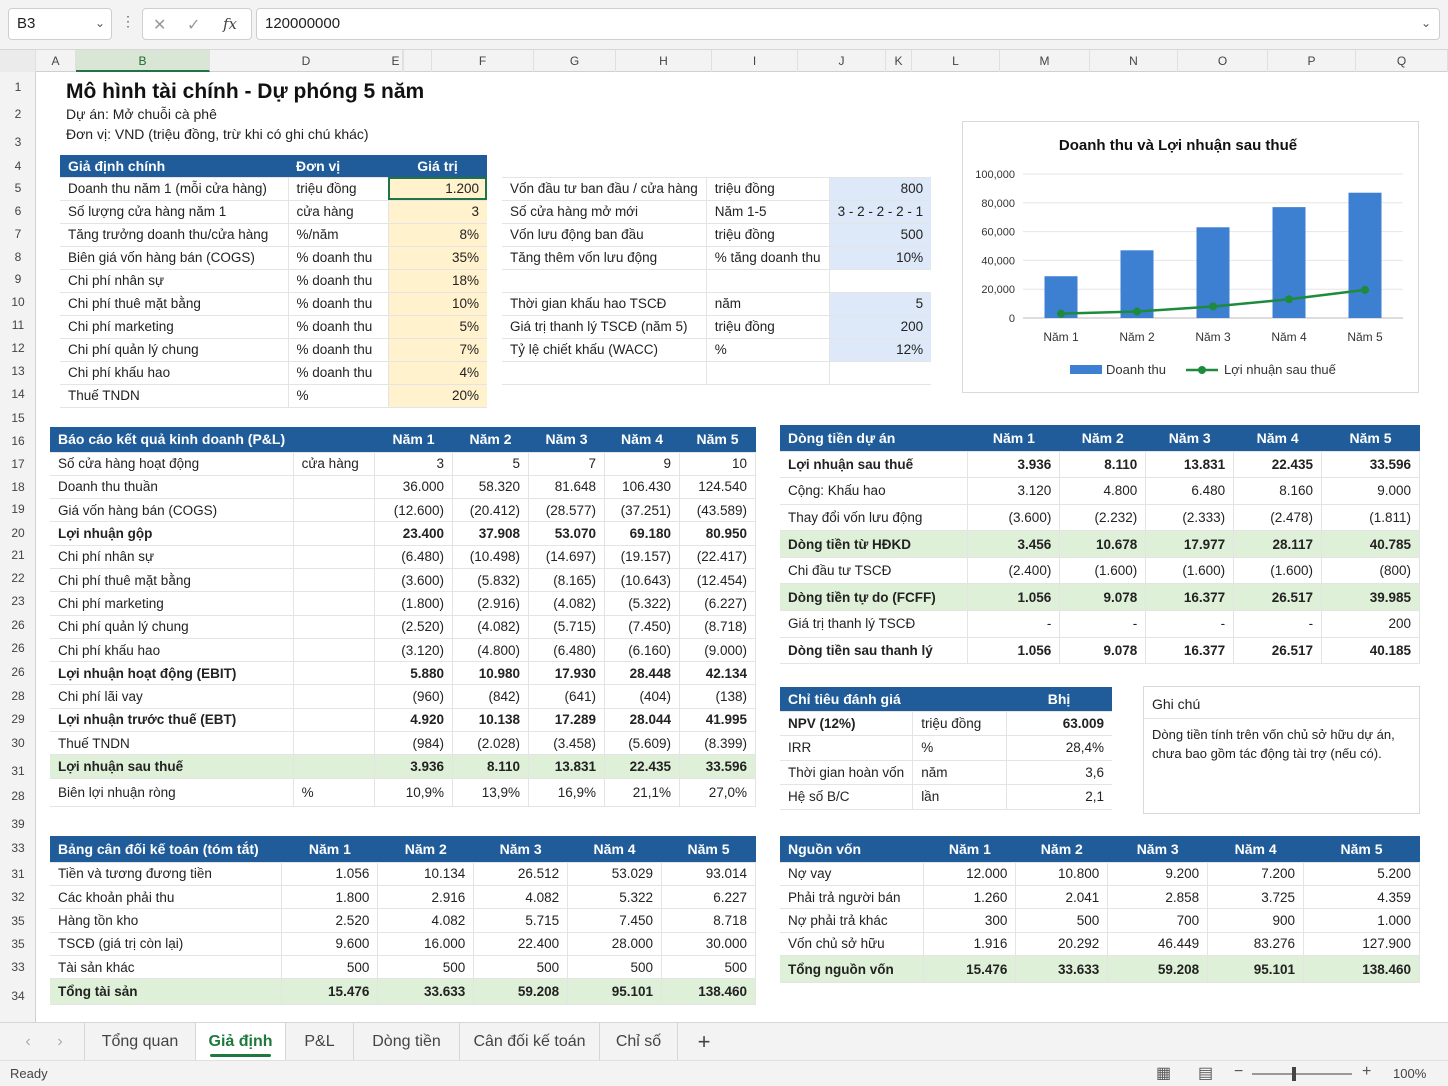 The image size is (1448, 1086). I want to click on cell-value: (20.412), so click(491, 510).